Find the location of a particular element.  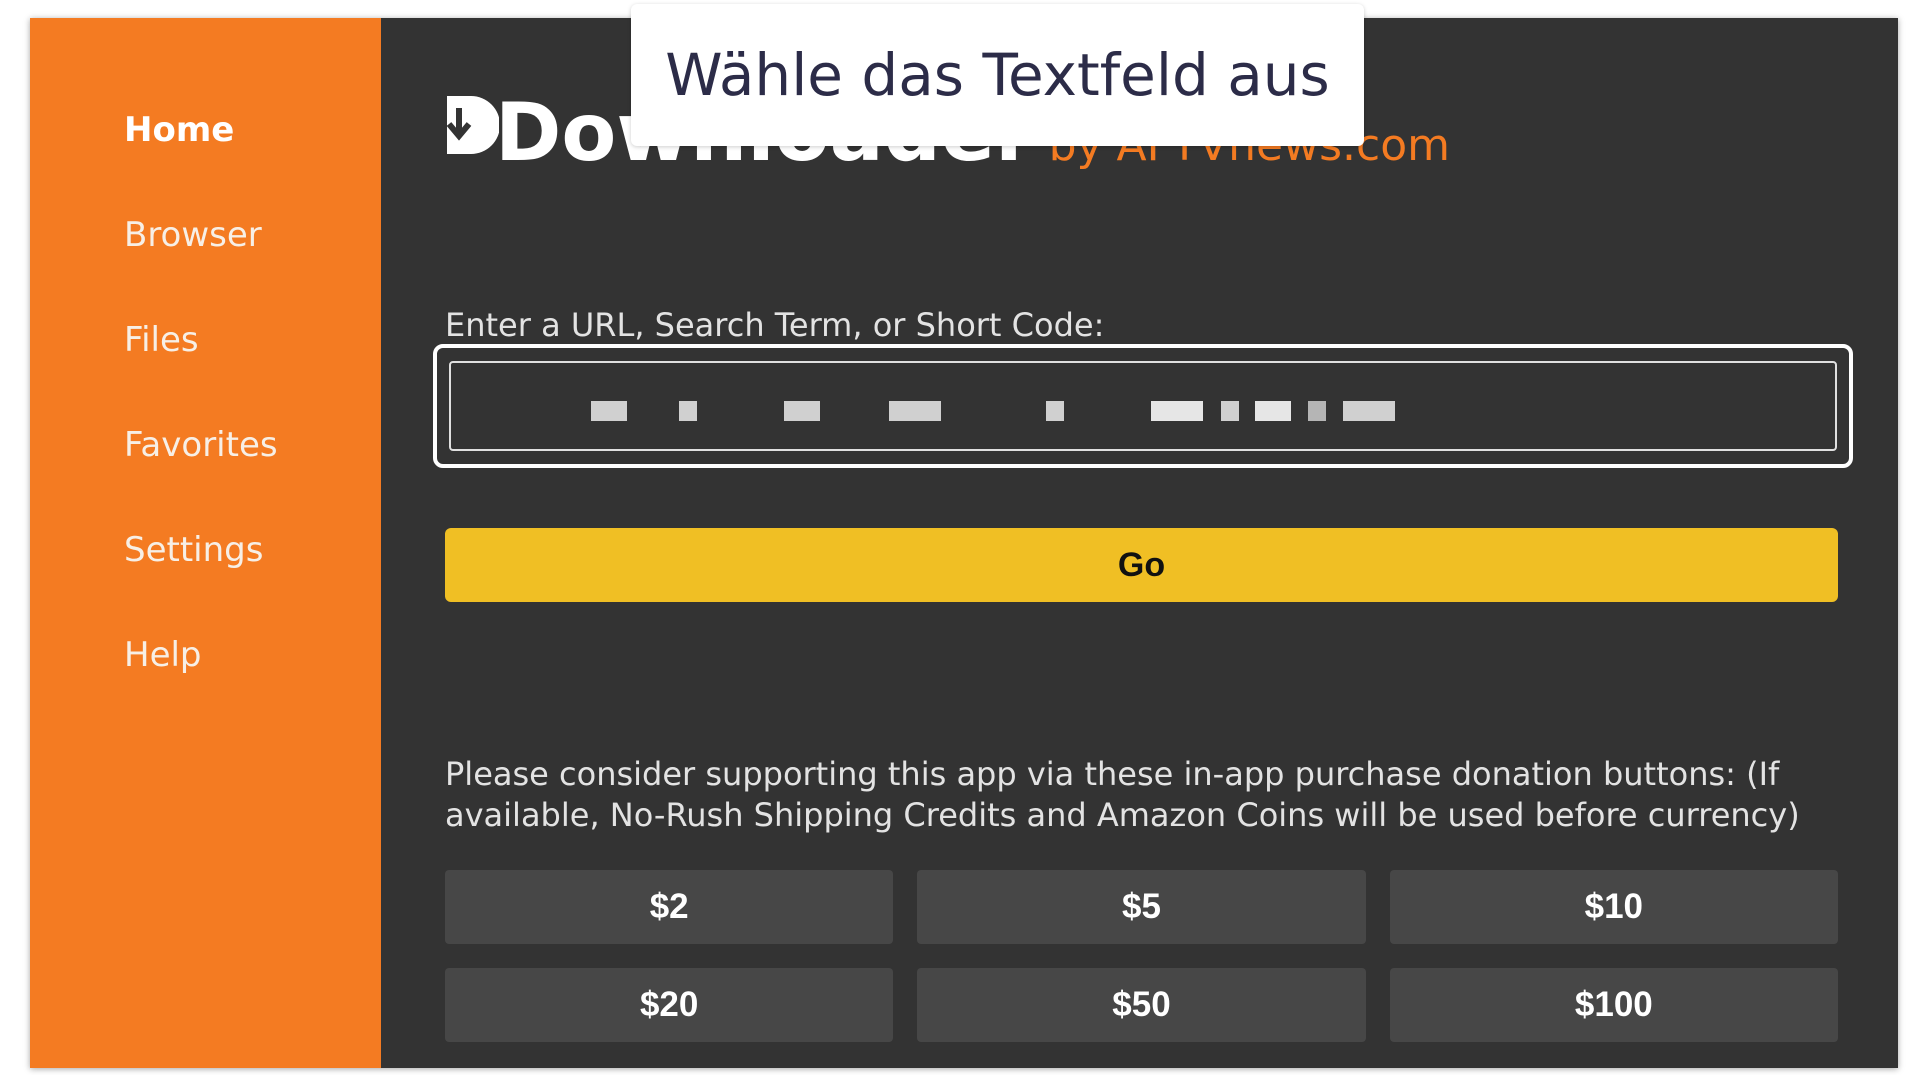

url-input is located at coordinates (1143, 406).